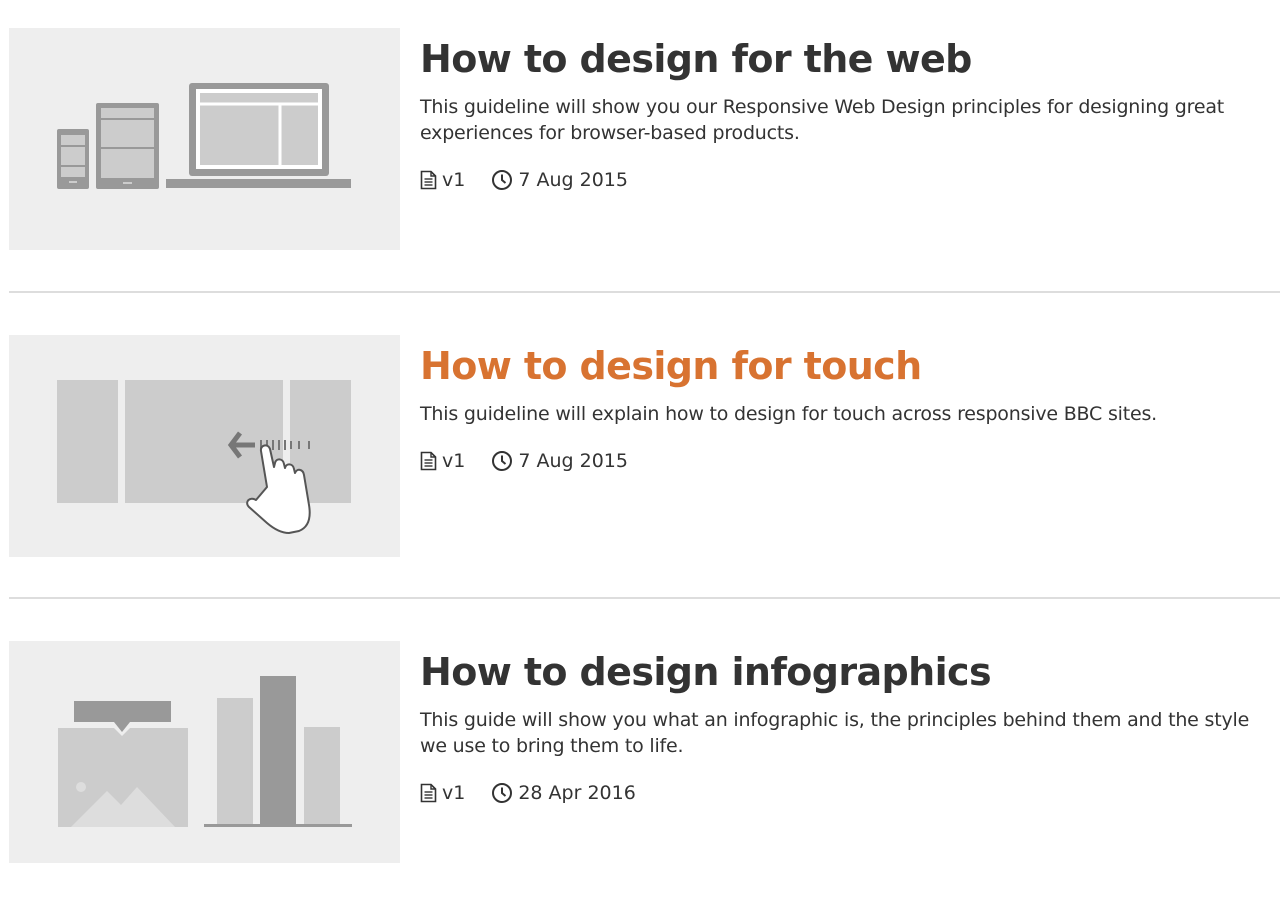 The height and width of the screenshot is (897, 1280). I want to click on date-text: 28 Apr 2016, so click(577, 793).